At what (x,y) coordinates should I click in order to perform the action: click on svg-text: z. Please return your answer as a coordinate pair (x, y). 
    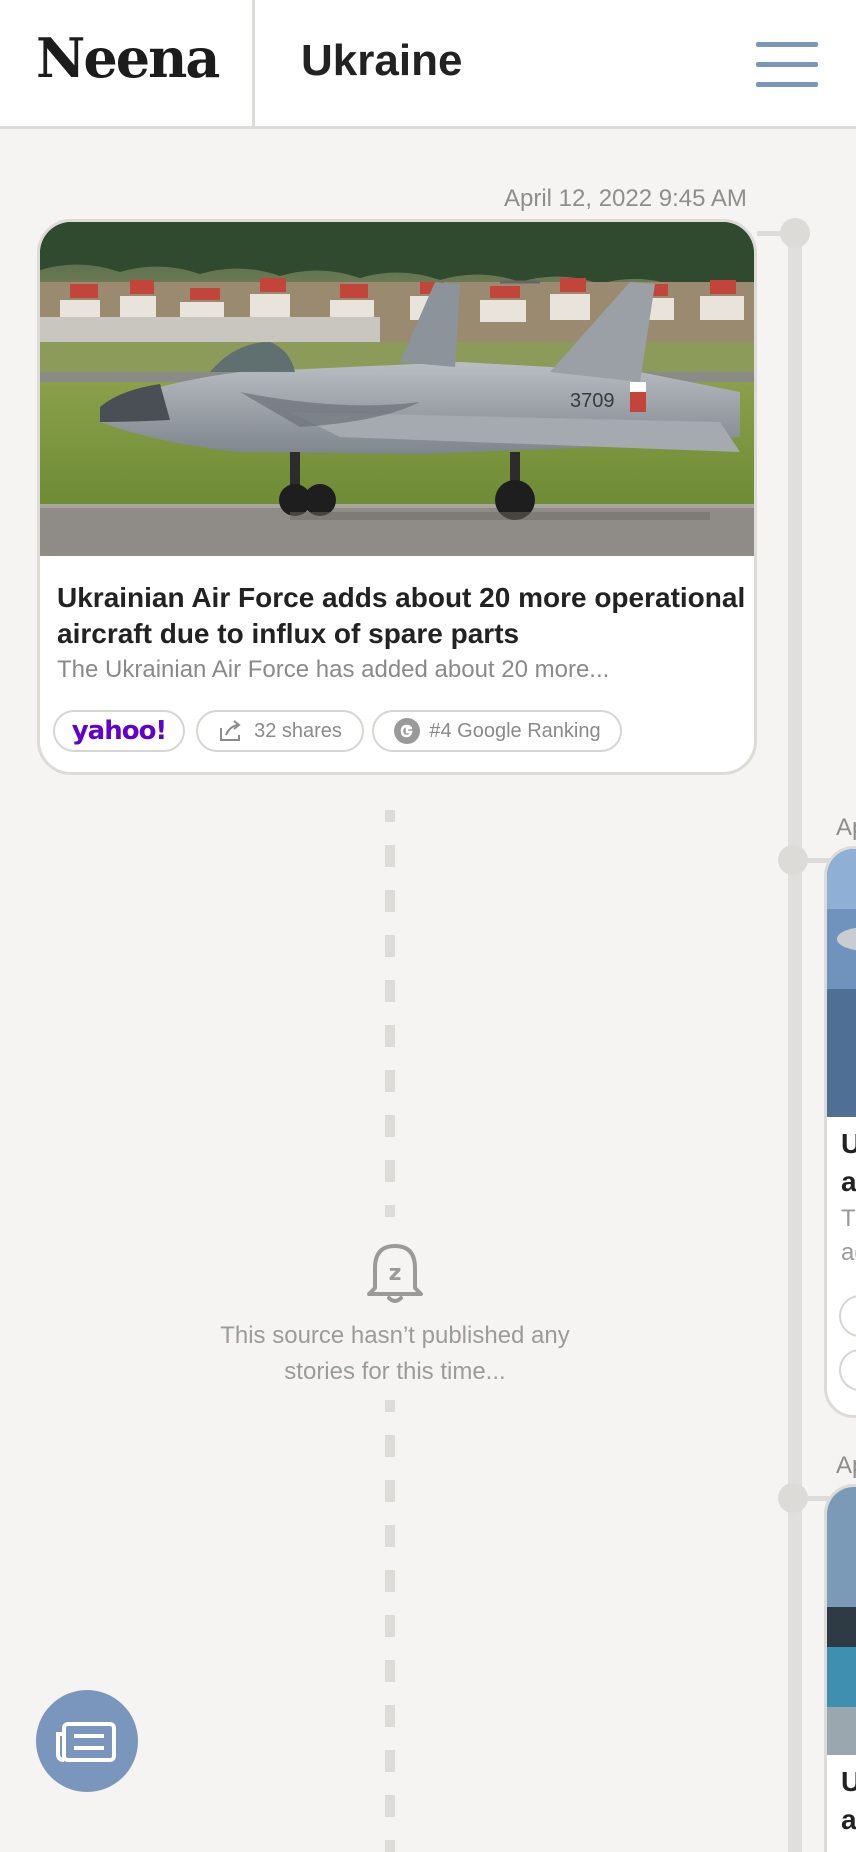
    Looking at the image, I should click on (395, 1273).